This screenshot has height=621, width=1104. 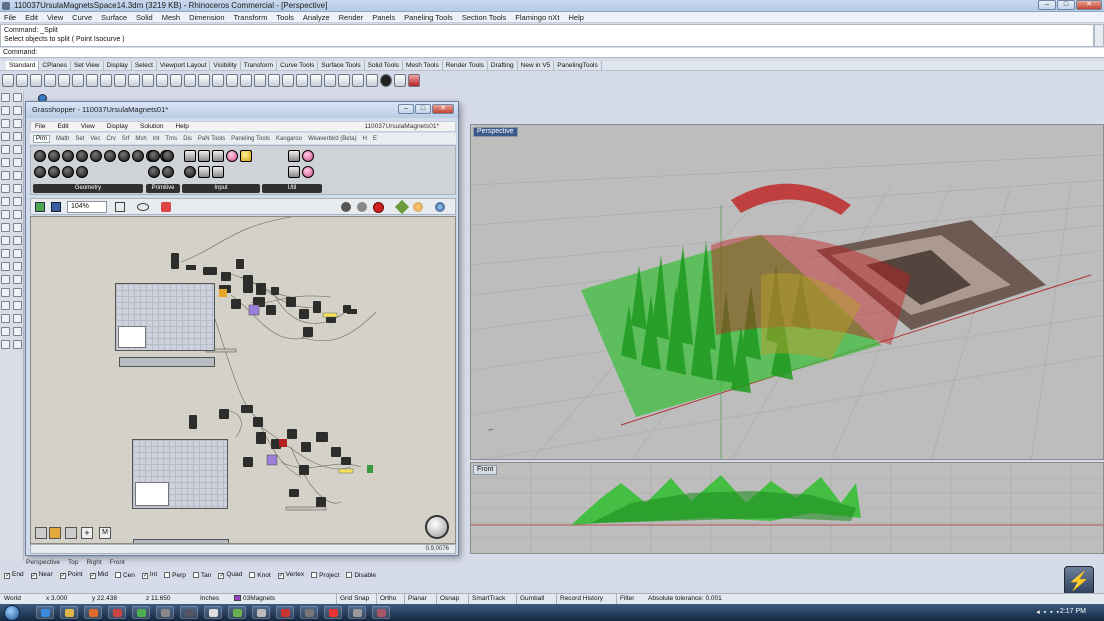 What do you see at coordinates (5, 292) in the screenshot?
I see `mirror-tool-icon` at bounding box center [5, 292].